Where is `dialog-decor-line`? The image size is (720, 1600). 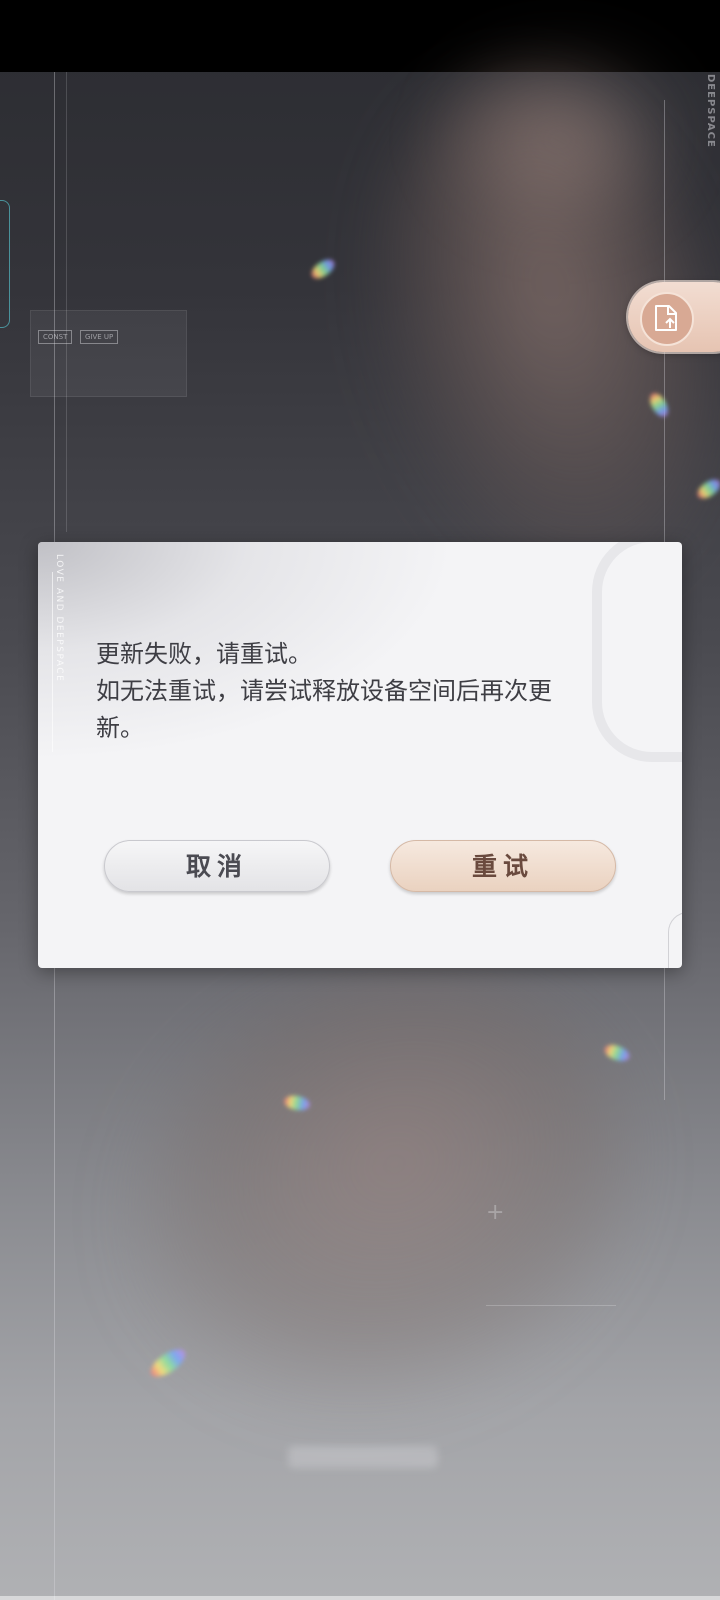
dialog-decor-line is located at coordinates (52, 662).